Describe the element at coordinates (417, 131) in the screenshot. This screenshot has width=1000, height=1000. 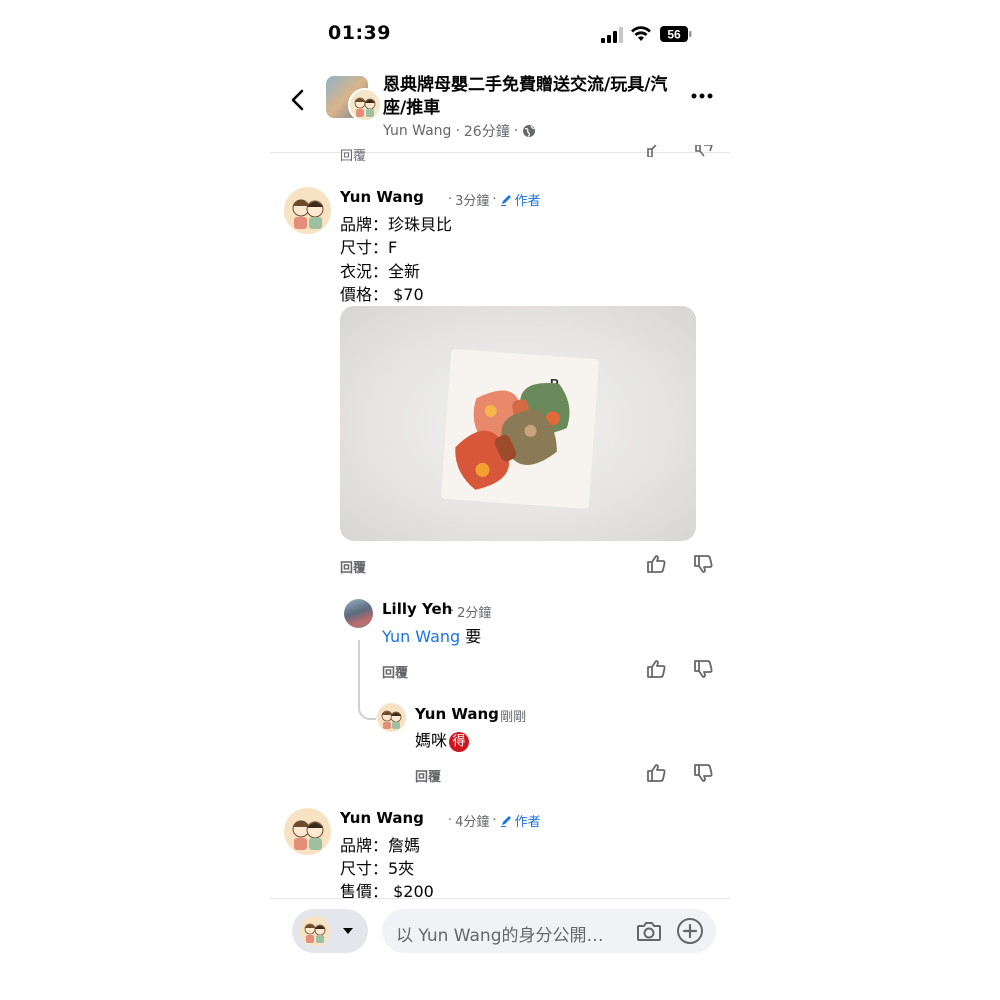
I see `post-author: Yun Wang` at that location.